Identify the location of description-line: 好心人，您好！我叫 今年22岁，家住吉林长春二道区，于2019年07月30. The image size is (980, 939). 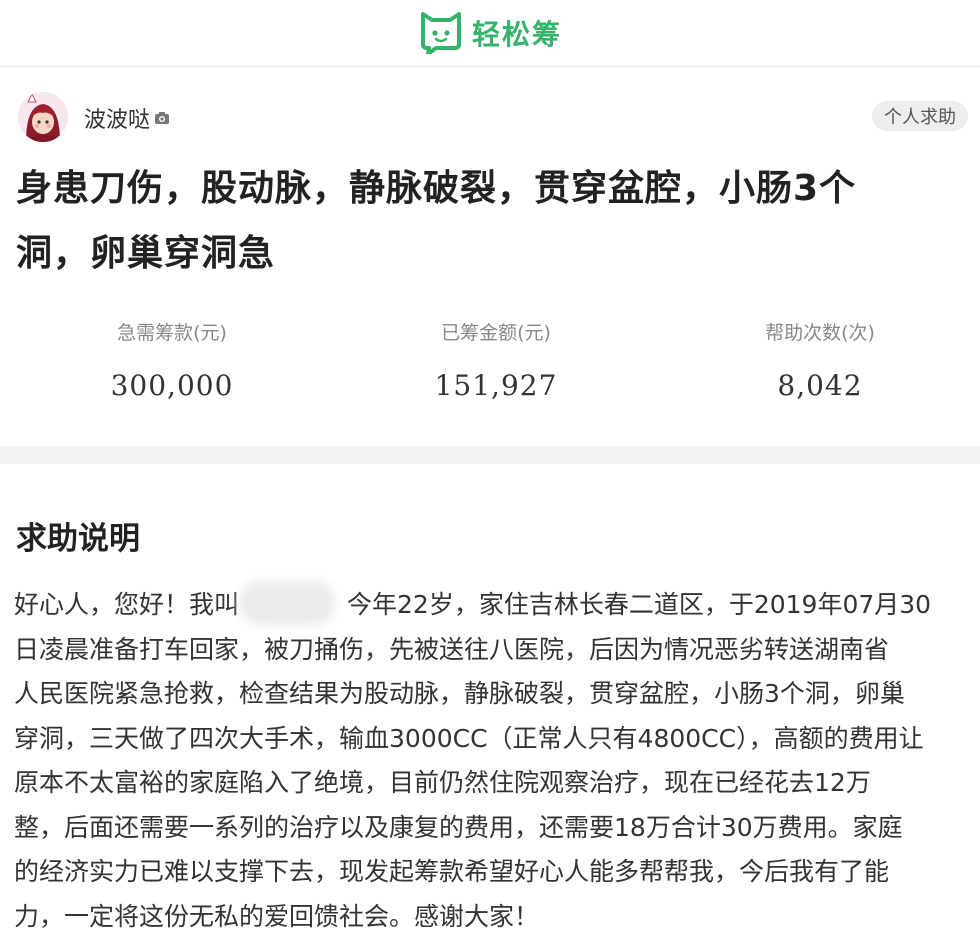
(496, 605).